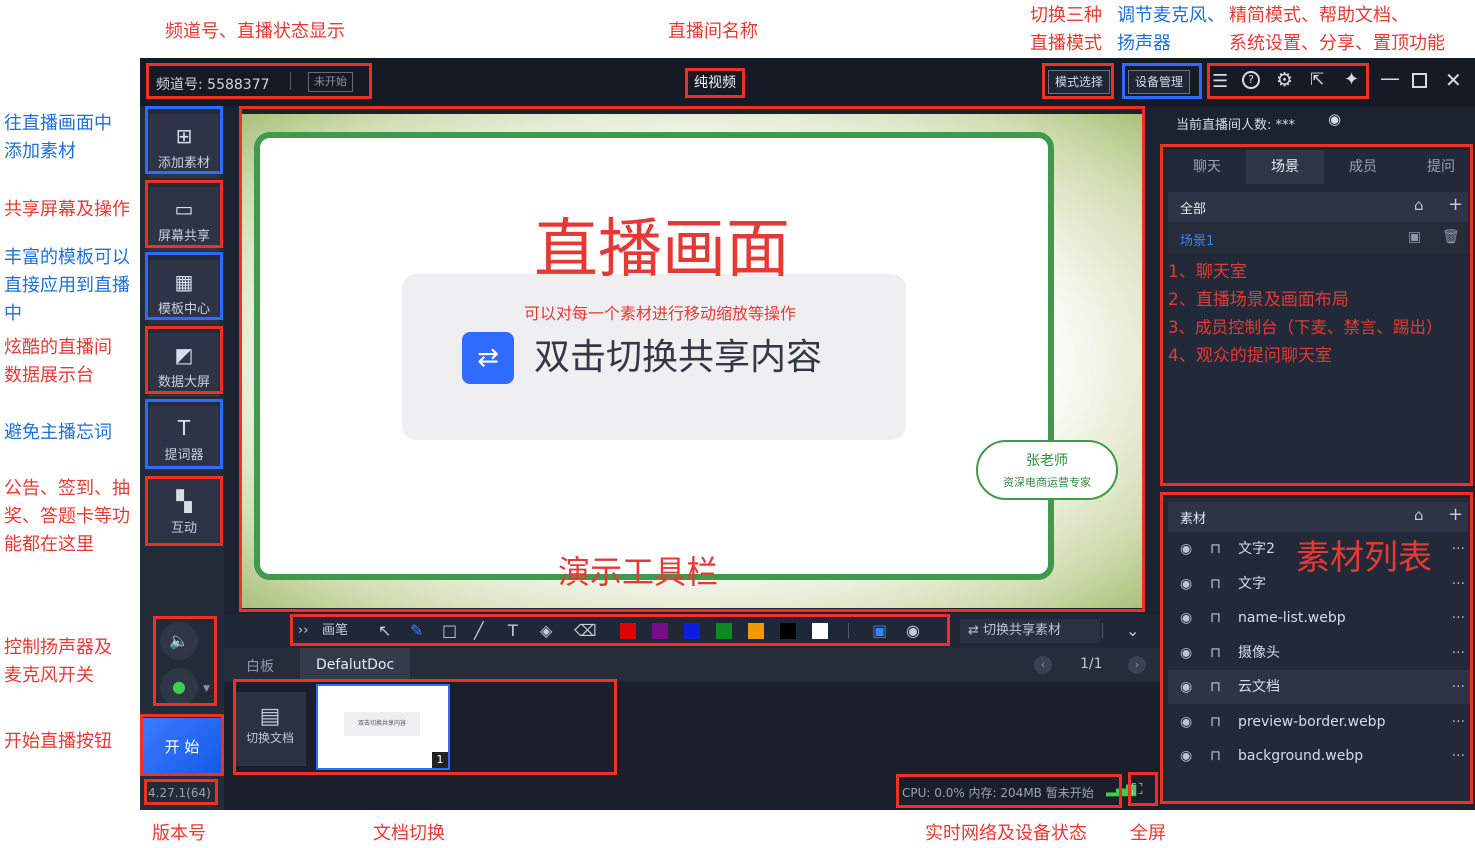  Describe the element at coordinates (184, 511) in the screenshot. I see `annotation-box-interact` at that location.